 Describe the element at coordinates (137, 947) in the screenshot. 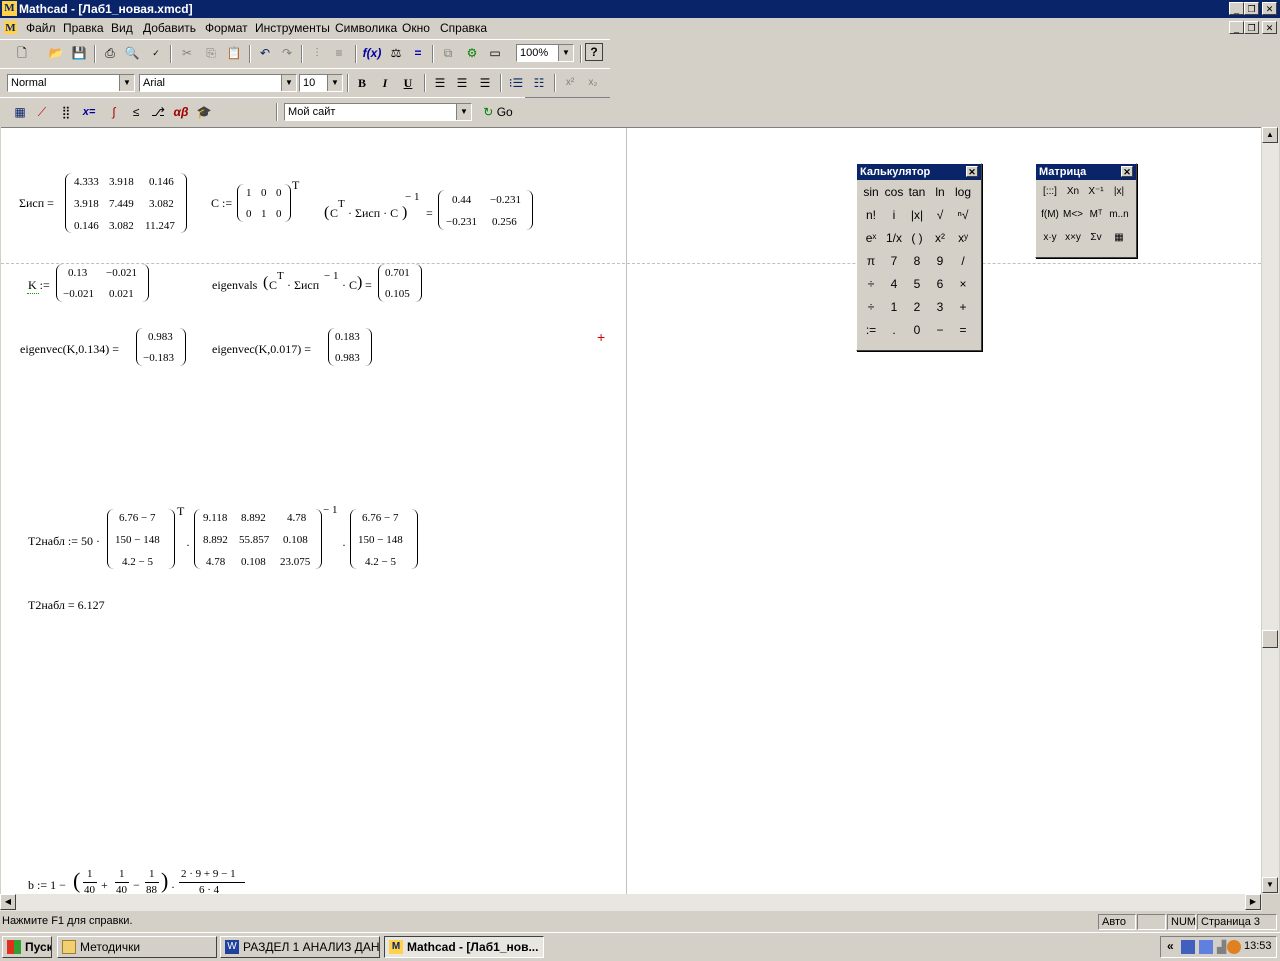

I see `task-folder: Методички` at that location.